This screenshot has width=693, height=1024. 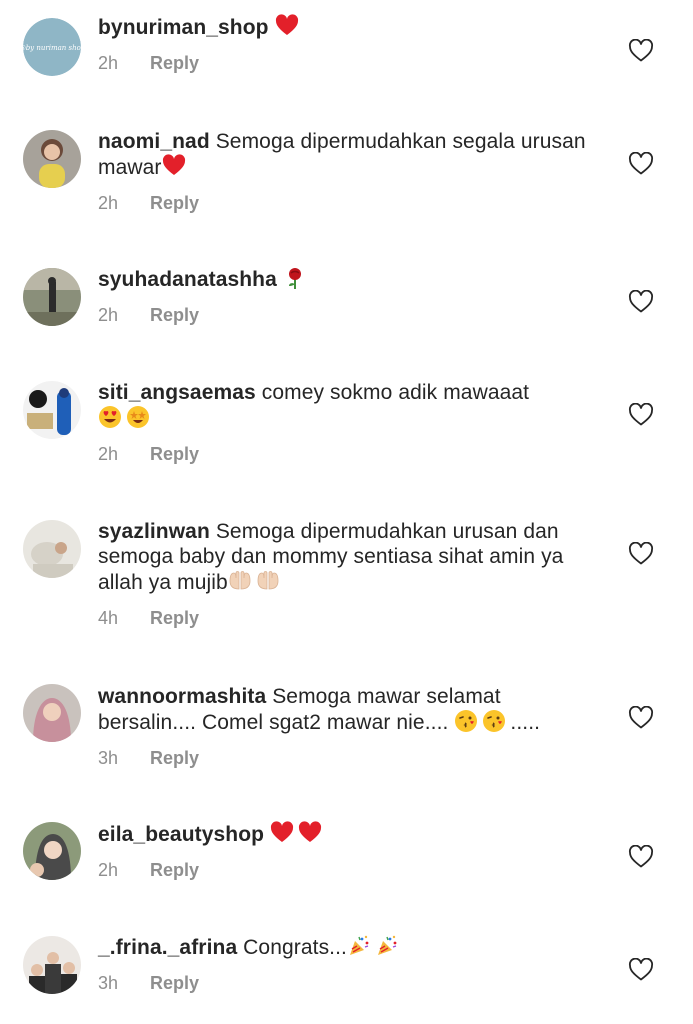 What do you see at coordinates (154, 531) in the screenshot?
I see `comment-username: syazlinwan` at bounding box center [154, 531].